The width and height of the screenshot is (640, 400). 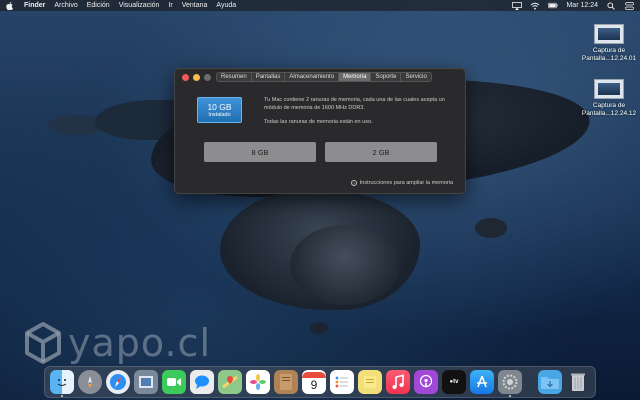 I want to click on menu-ayuda: Ayuda, so click(x=226, y=5).